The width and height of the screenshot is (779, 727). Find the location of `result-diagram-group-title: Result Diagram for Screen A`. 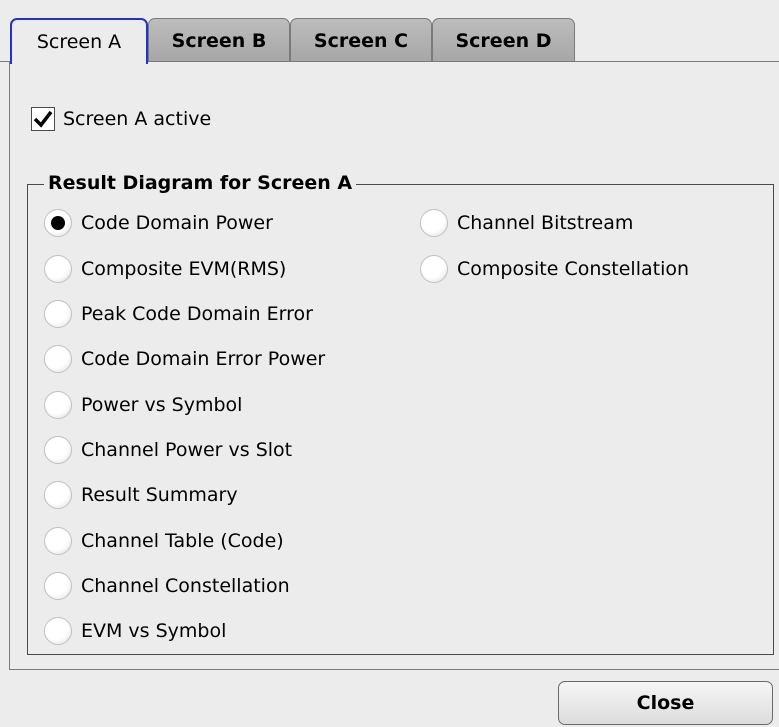

result-diagram-group-title: Result Diagram for Screen A is located at coordinates (200, 183).